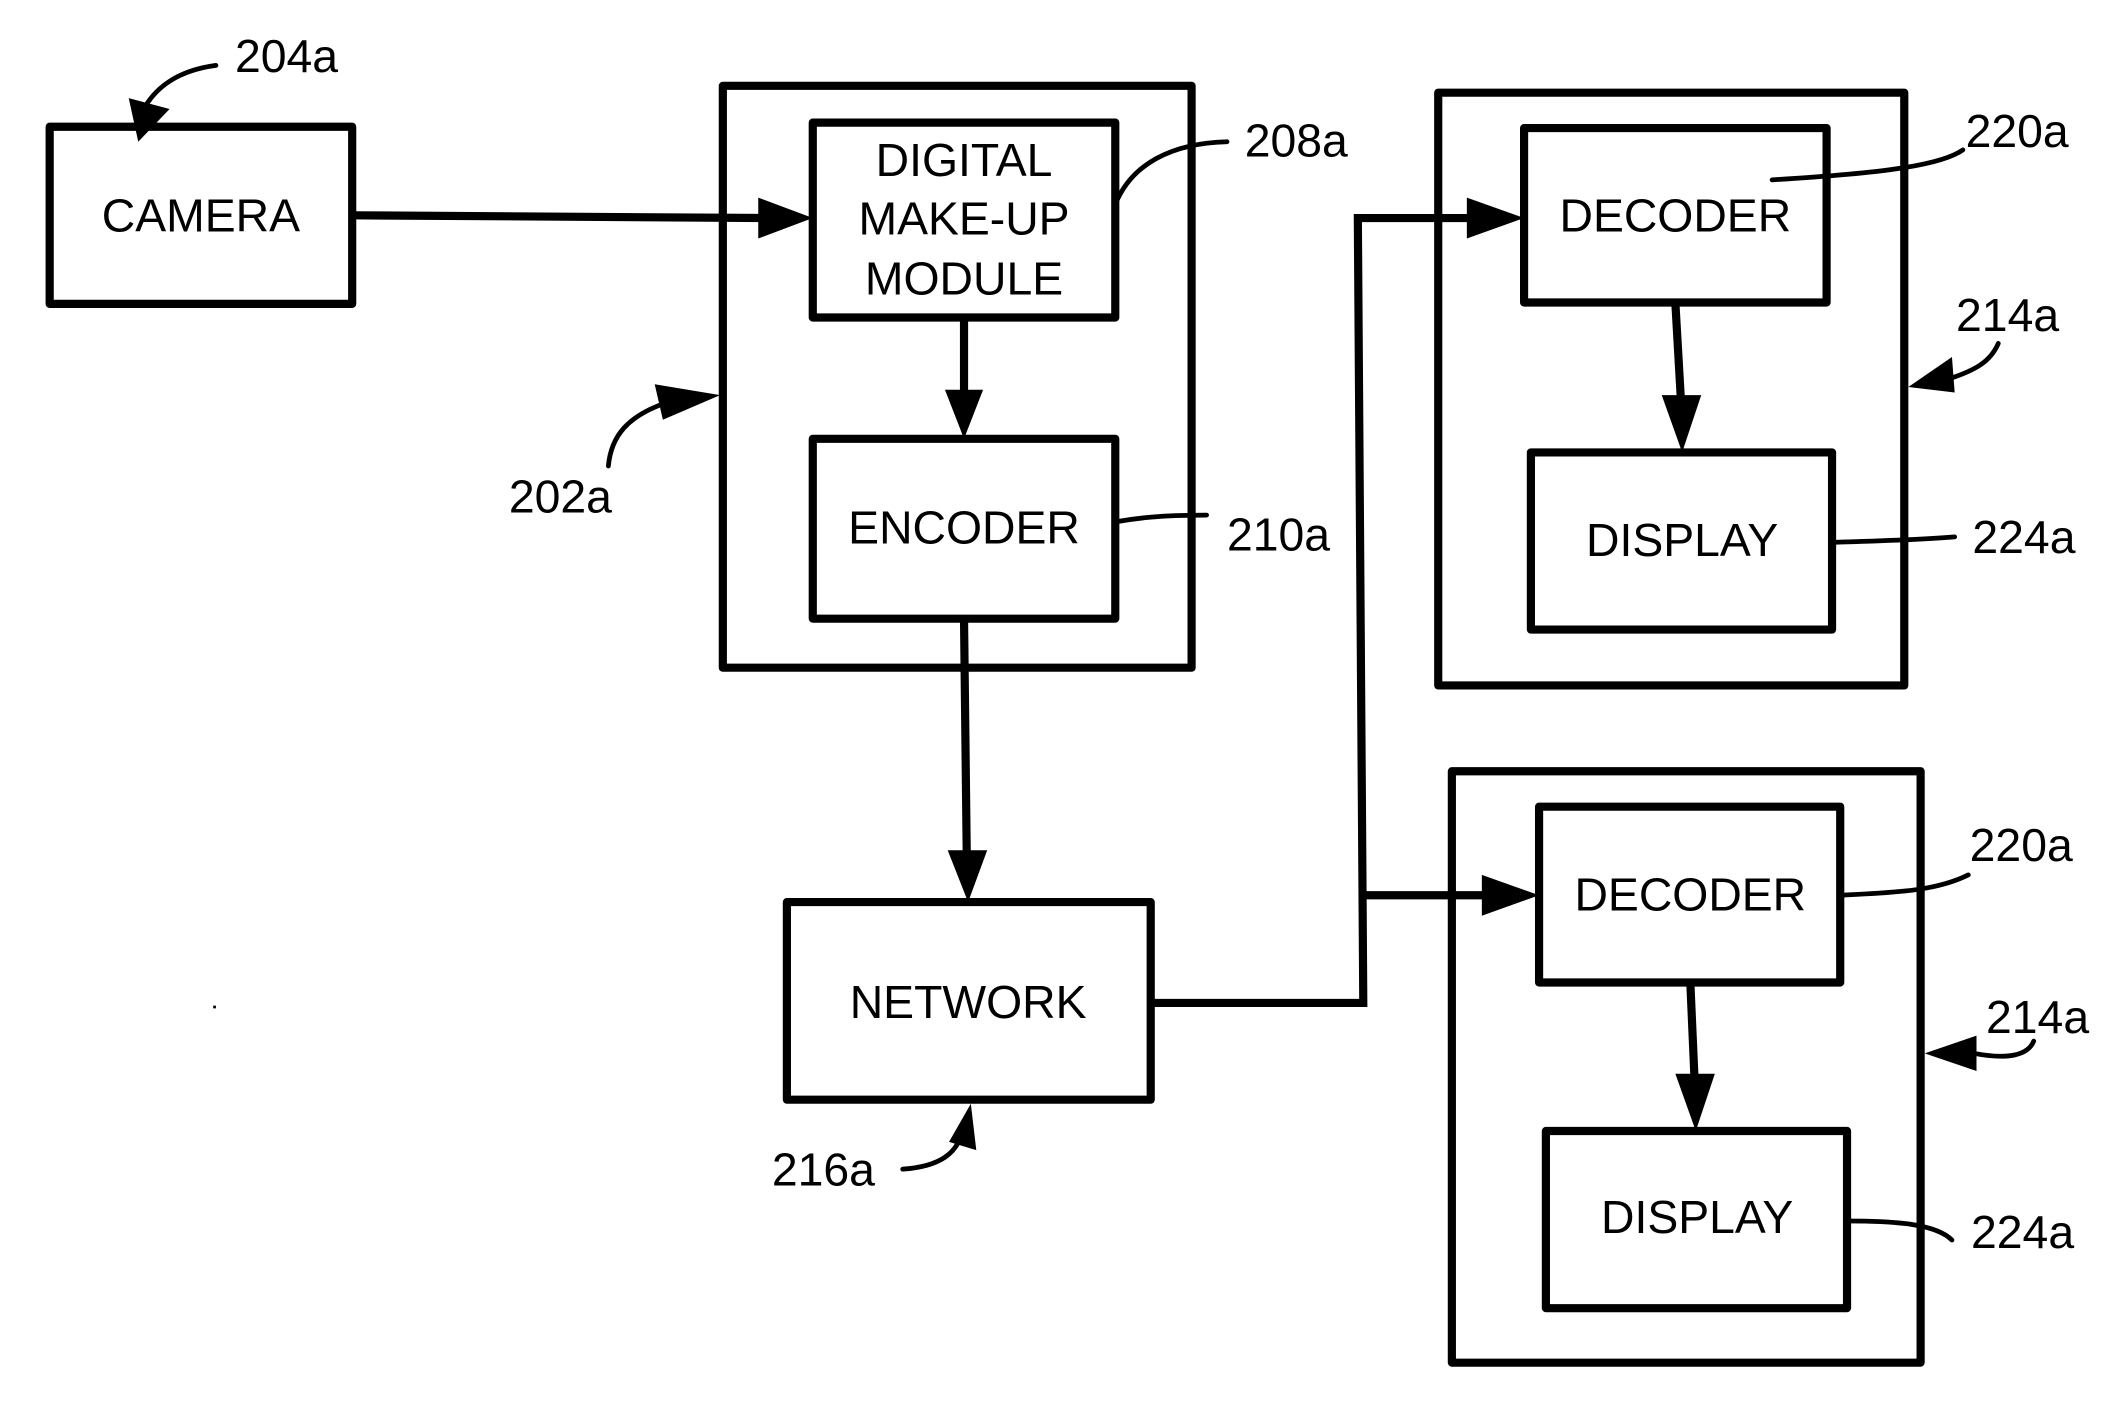 The width and height of the screenshot is (2127, 1409). I want to click on camera-to-makeup-line, so click(558, 217).